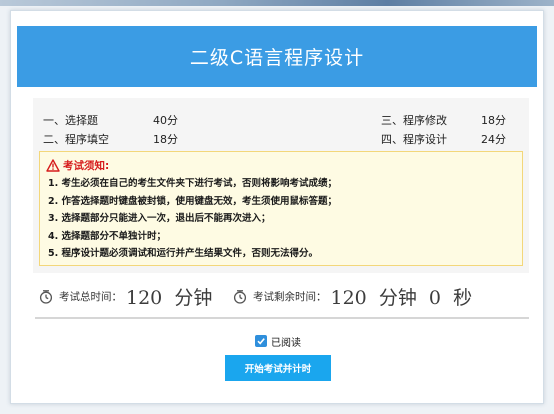 The width and height of the screenshot is (554, 414). What do you see at coordinates (414, 139) in the screenshot?
I see `section-name: 四、程序设计` at bounding box center [414, 139].